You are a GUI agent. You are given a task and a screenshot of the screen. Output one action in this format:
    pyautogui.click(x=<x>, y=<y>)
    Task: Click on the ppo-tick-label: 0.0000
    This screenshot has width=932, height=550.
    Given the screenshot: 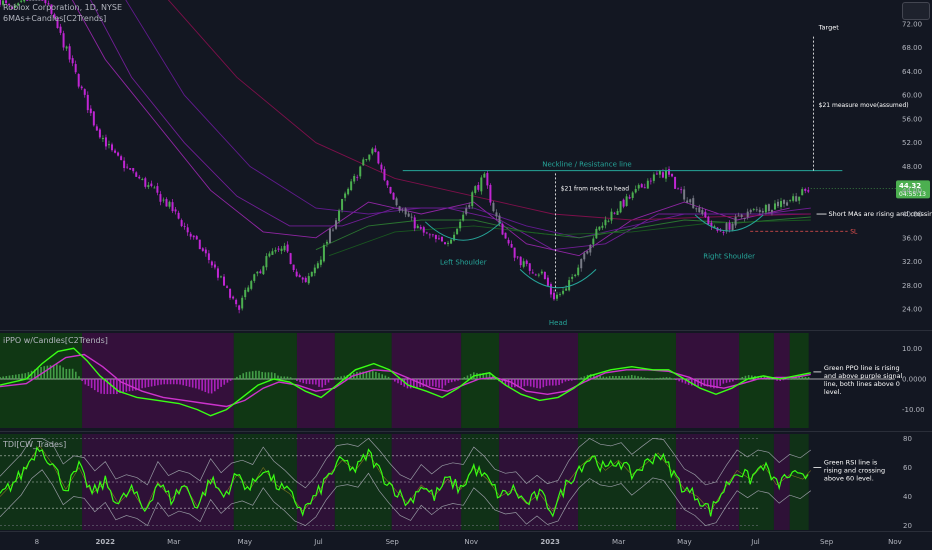 What is the action you would take?
    pyautogui.click(x=914, y=379)
    